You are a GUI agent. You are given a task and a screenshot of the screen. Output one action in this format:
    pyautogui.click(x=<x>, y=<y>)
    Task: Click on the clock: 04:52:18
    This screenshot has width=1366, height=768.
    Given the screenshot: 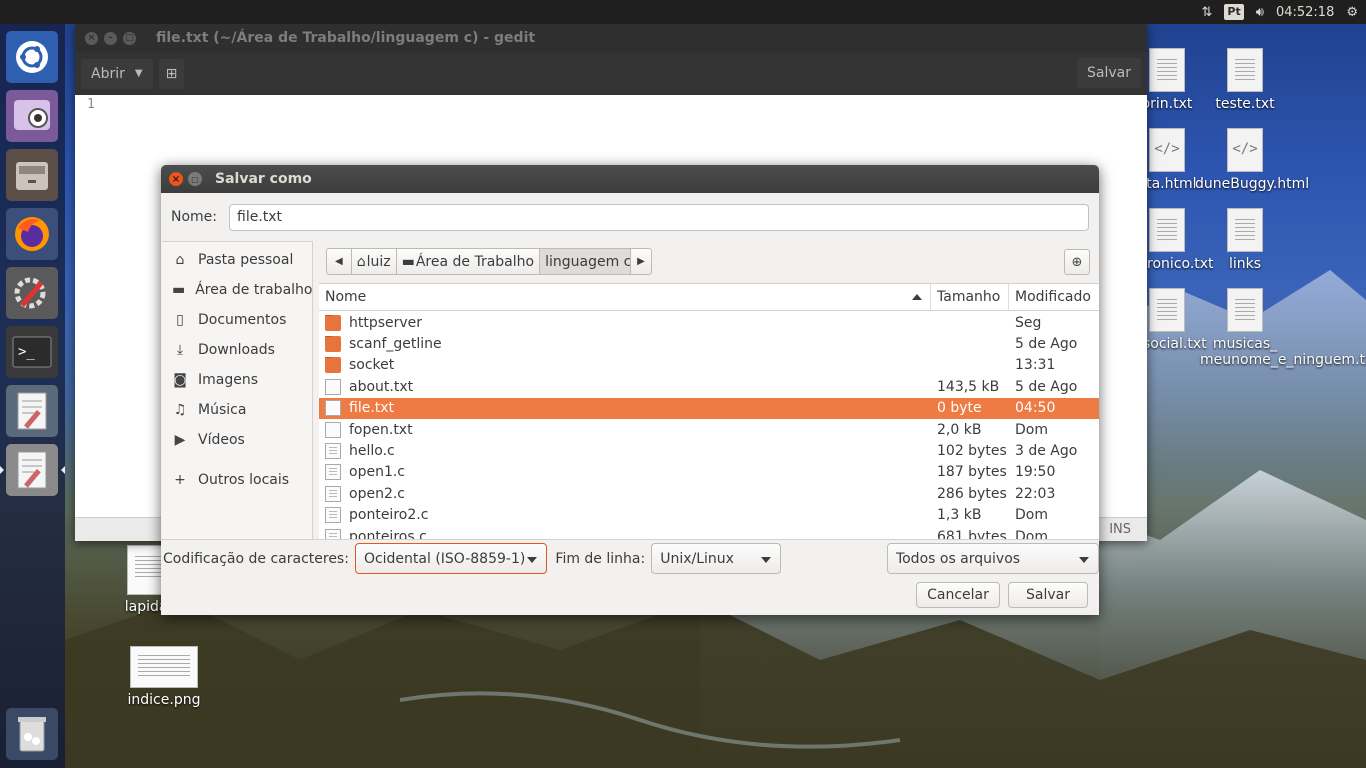 What is the action you would take?
    pyautogui.click(x=1305, y=12)
    